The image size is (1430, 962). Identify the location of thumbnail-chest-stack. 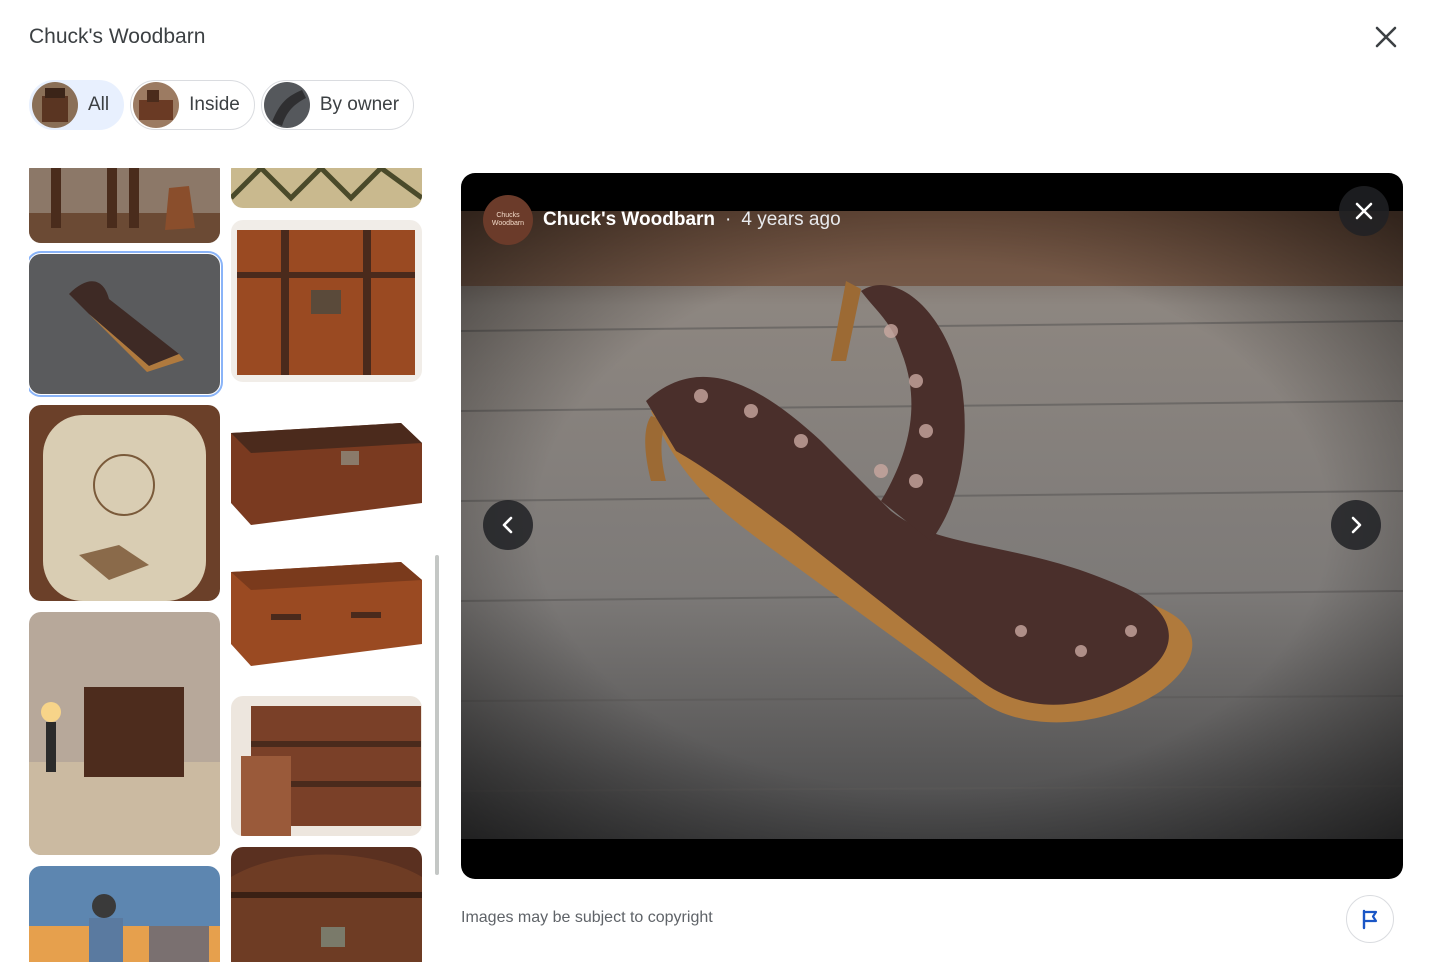
(326, 766).